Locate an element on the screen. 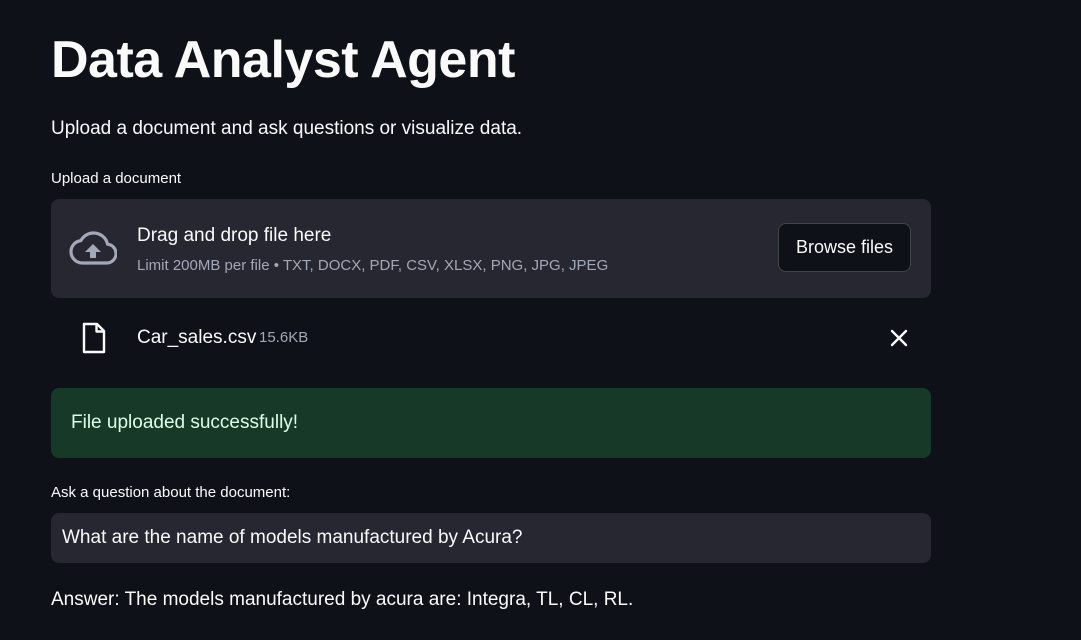 This screenshot has height=640, width=1081. success-alert: File uploaded successfully! is located at coordinates (491, 423).